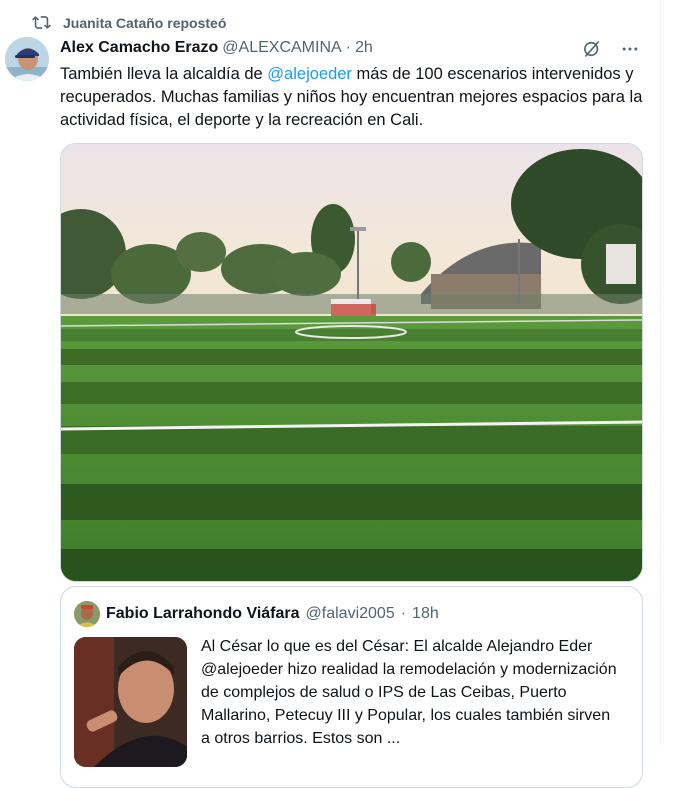  Describe the element at coordinates (130, 702) in the screenshot. I see `quote-thumbnail-image` at that location.